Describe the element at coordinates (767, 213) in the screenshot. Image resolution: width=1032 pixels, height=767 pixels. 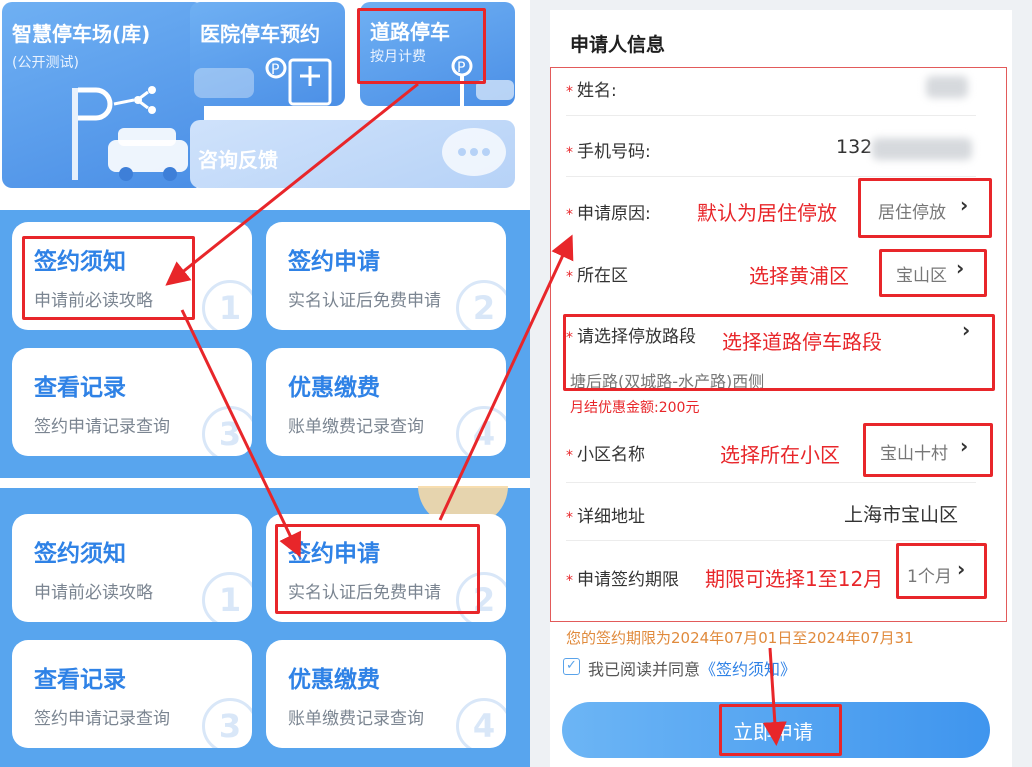
I see `reason-annotation: 默认为居住停放` at that location.